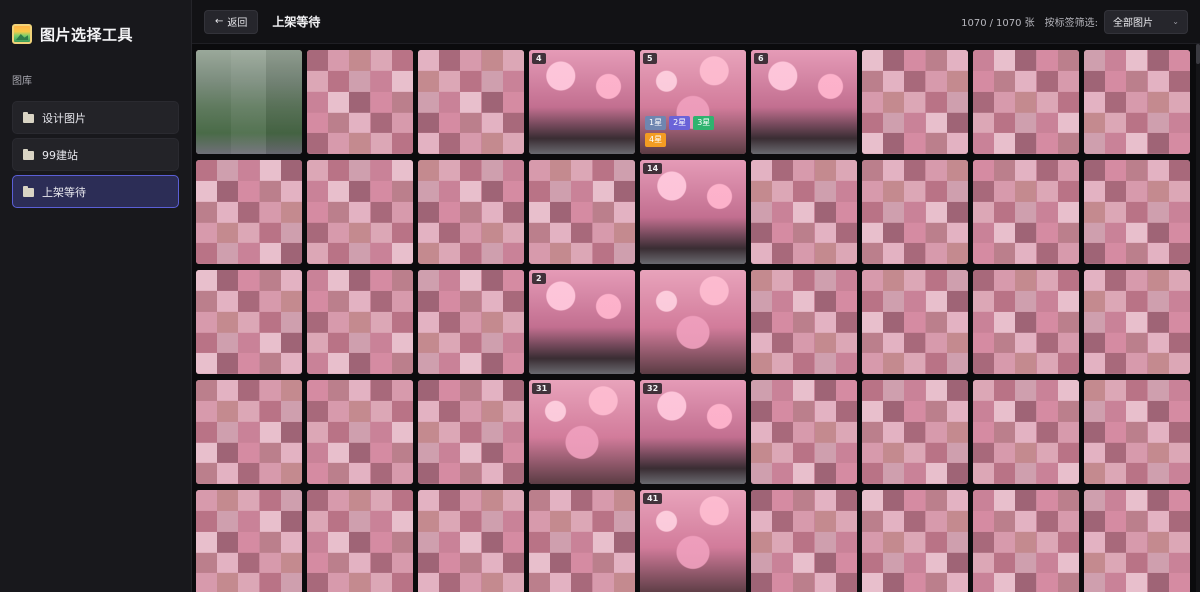  Describe the element at coordinates (95, 154) in the screenshot. I see `sidebar-item-99-site: 99建站` at that location.